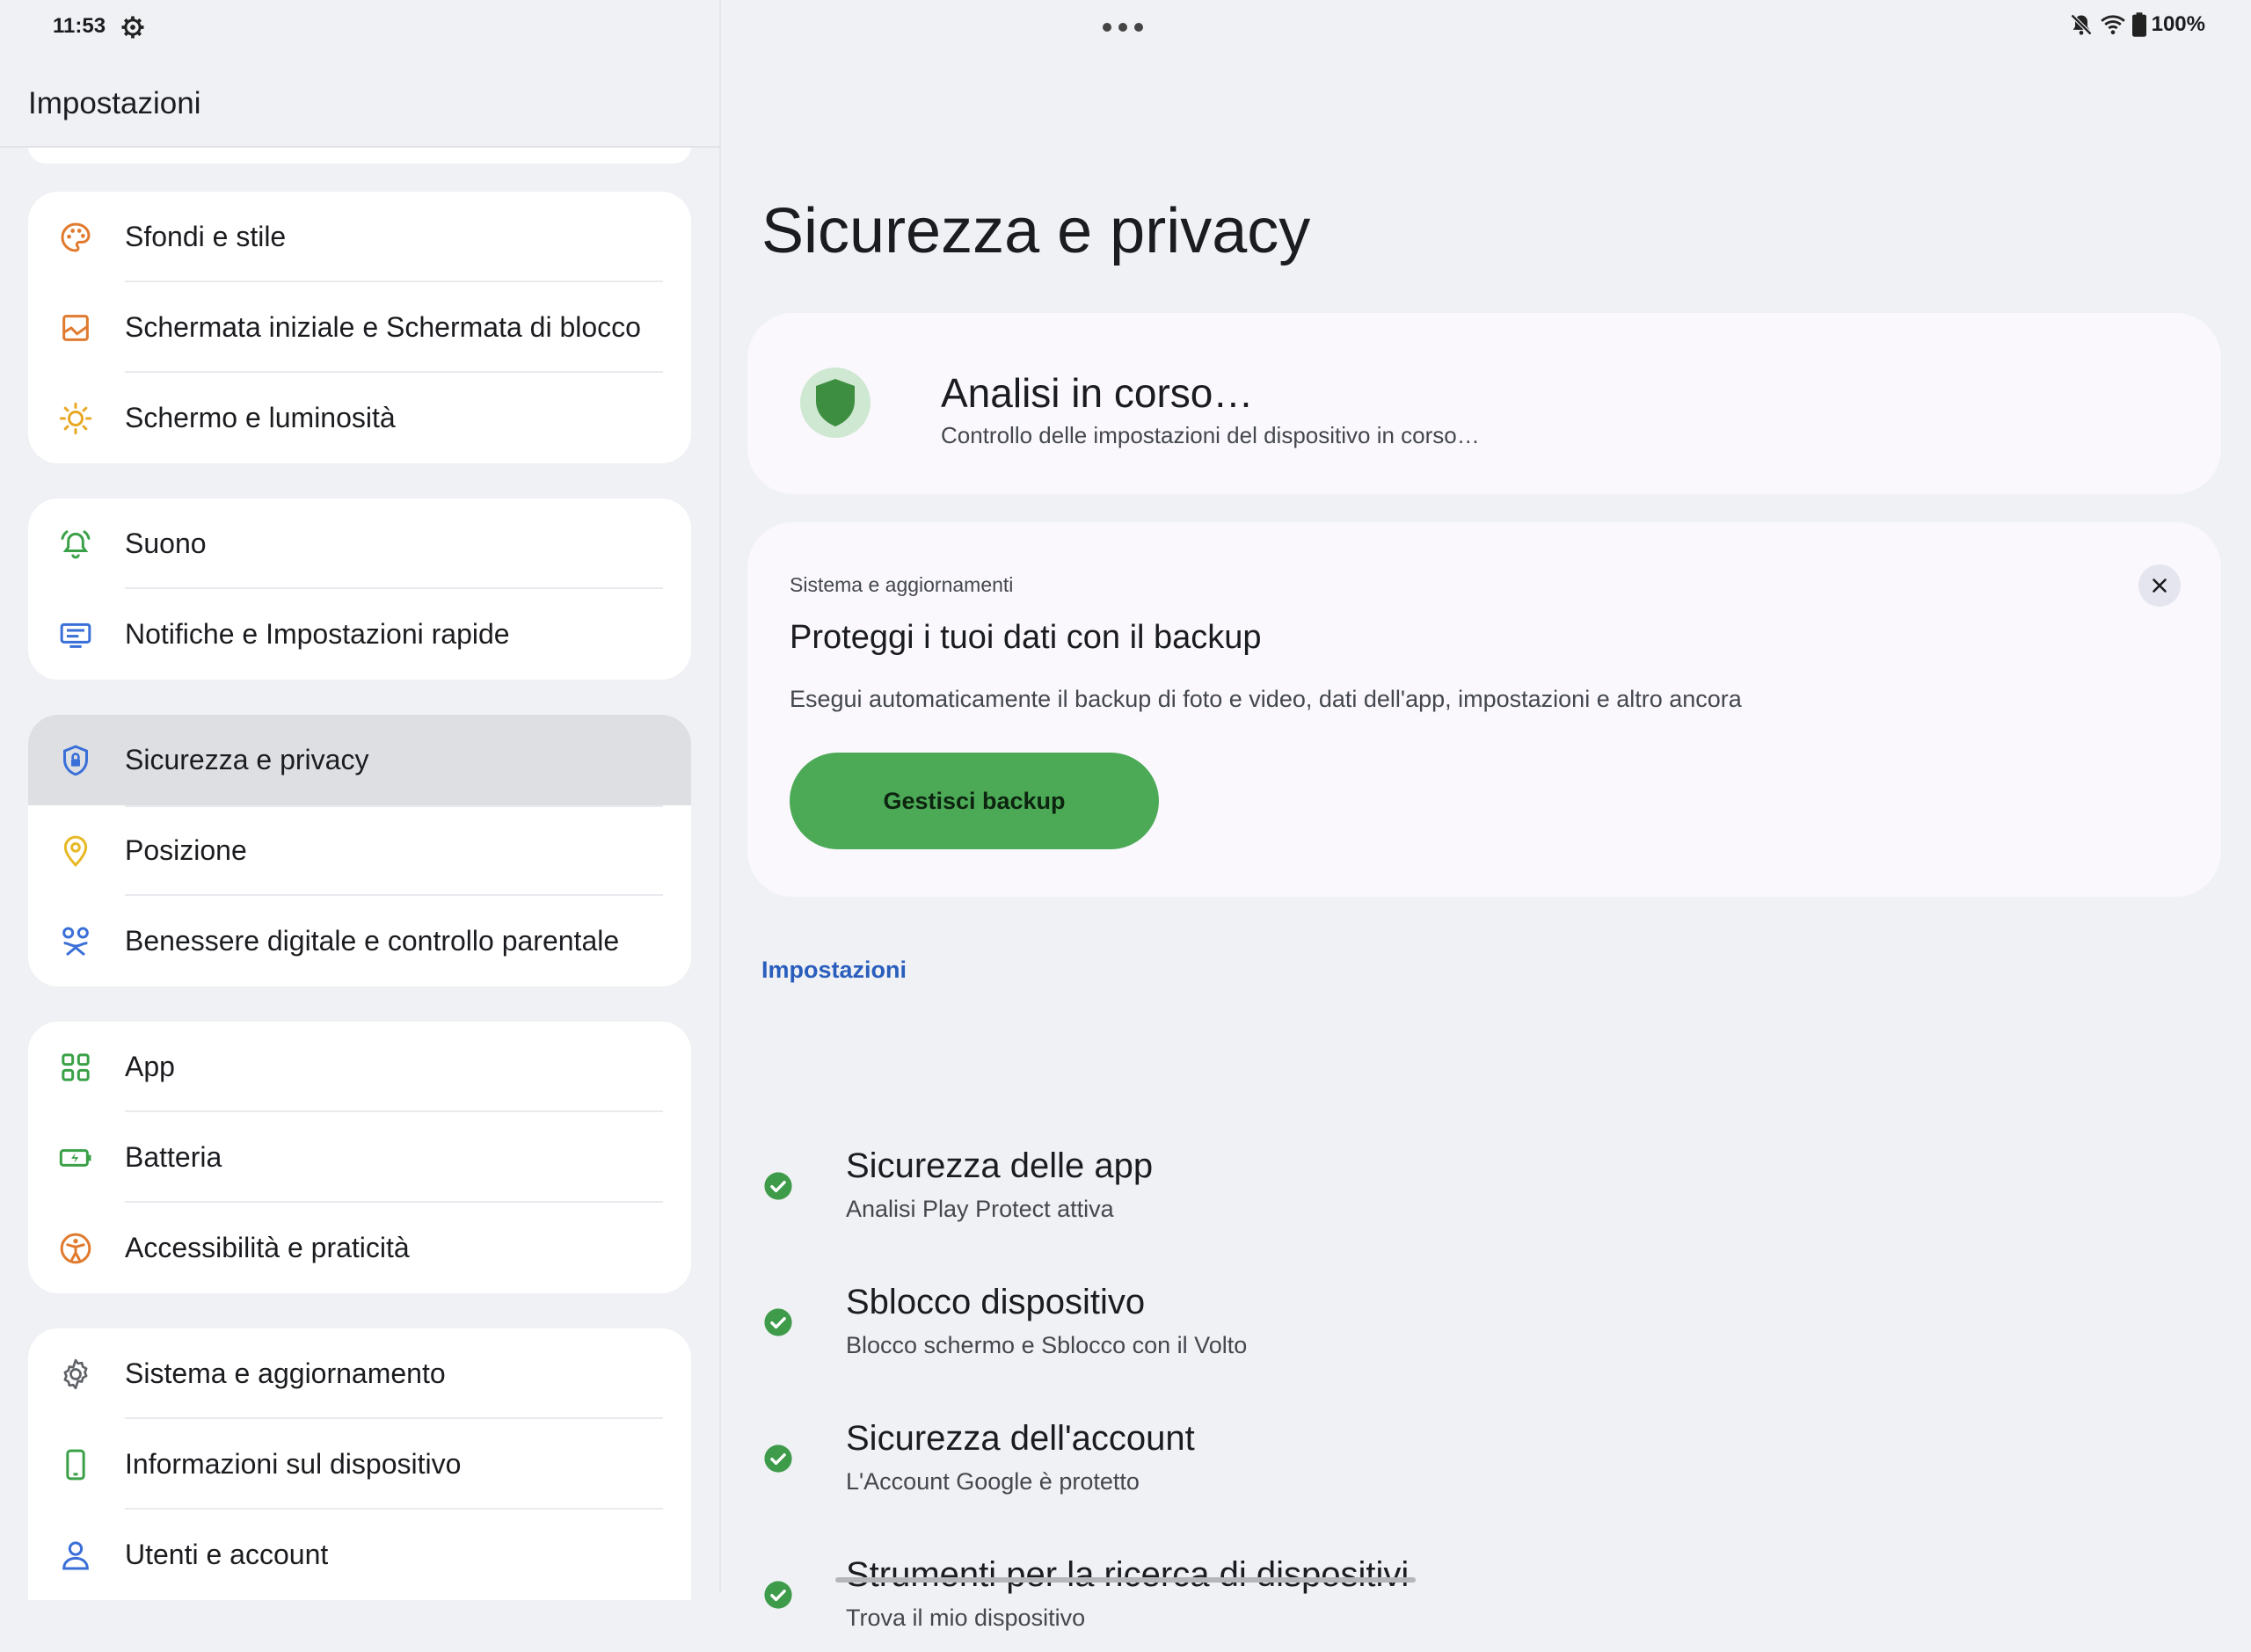  What do you see at coordinates (1020, 1439) in the screenshot?
I see `settings-item-title: Sicurezza dell'account` at bounding box center [1020, 1439].